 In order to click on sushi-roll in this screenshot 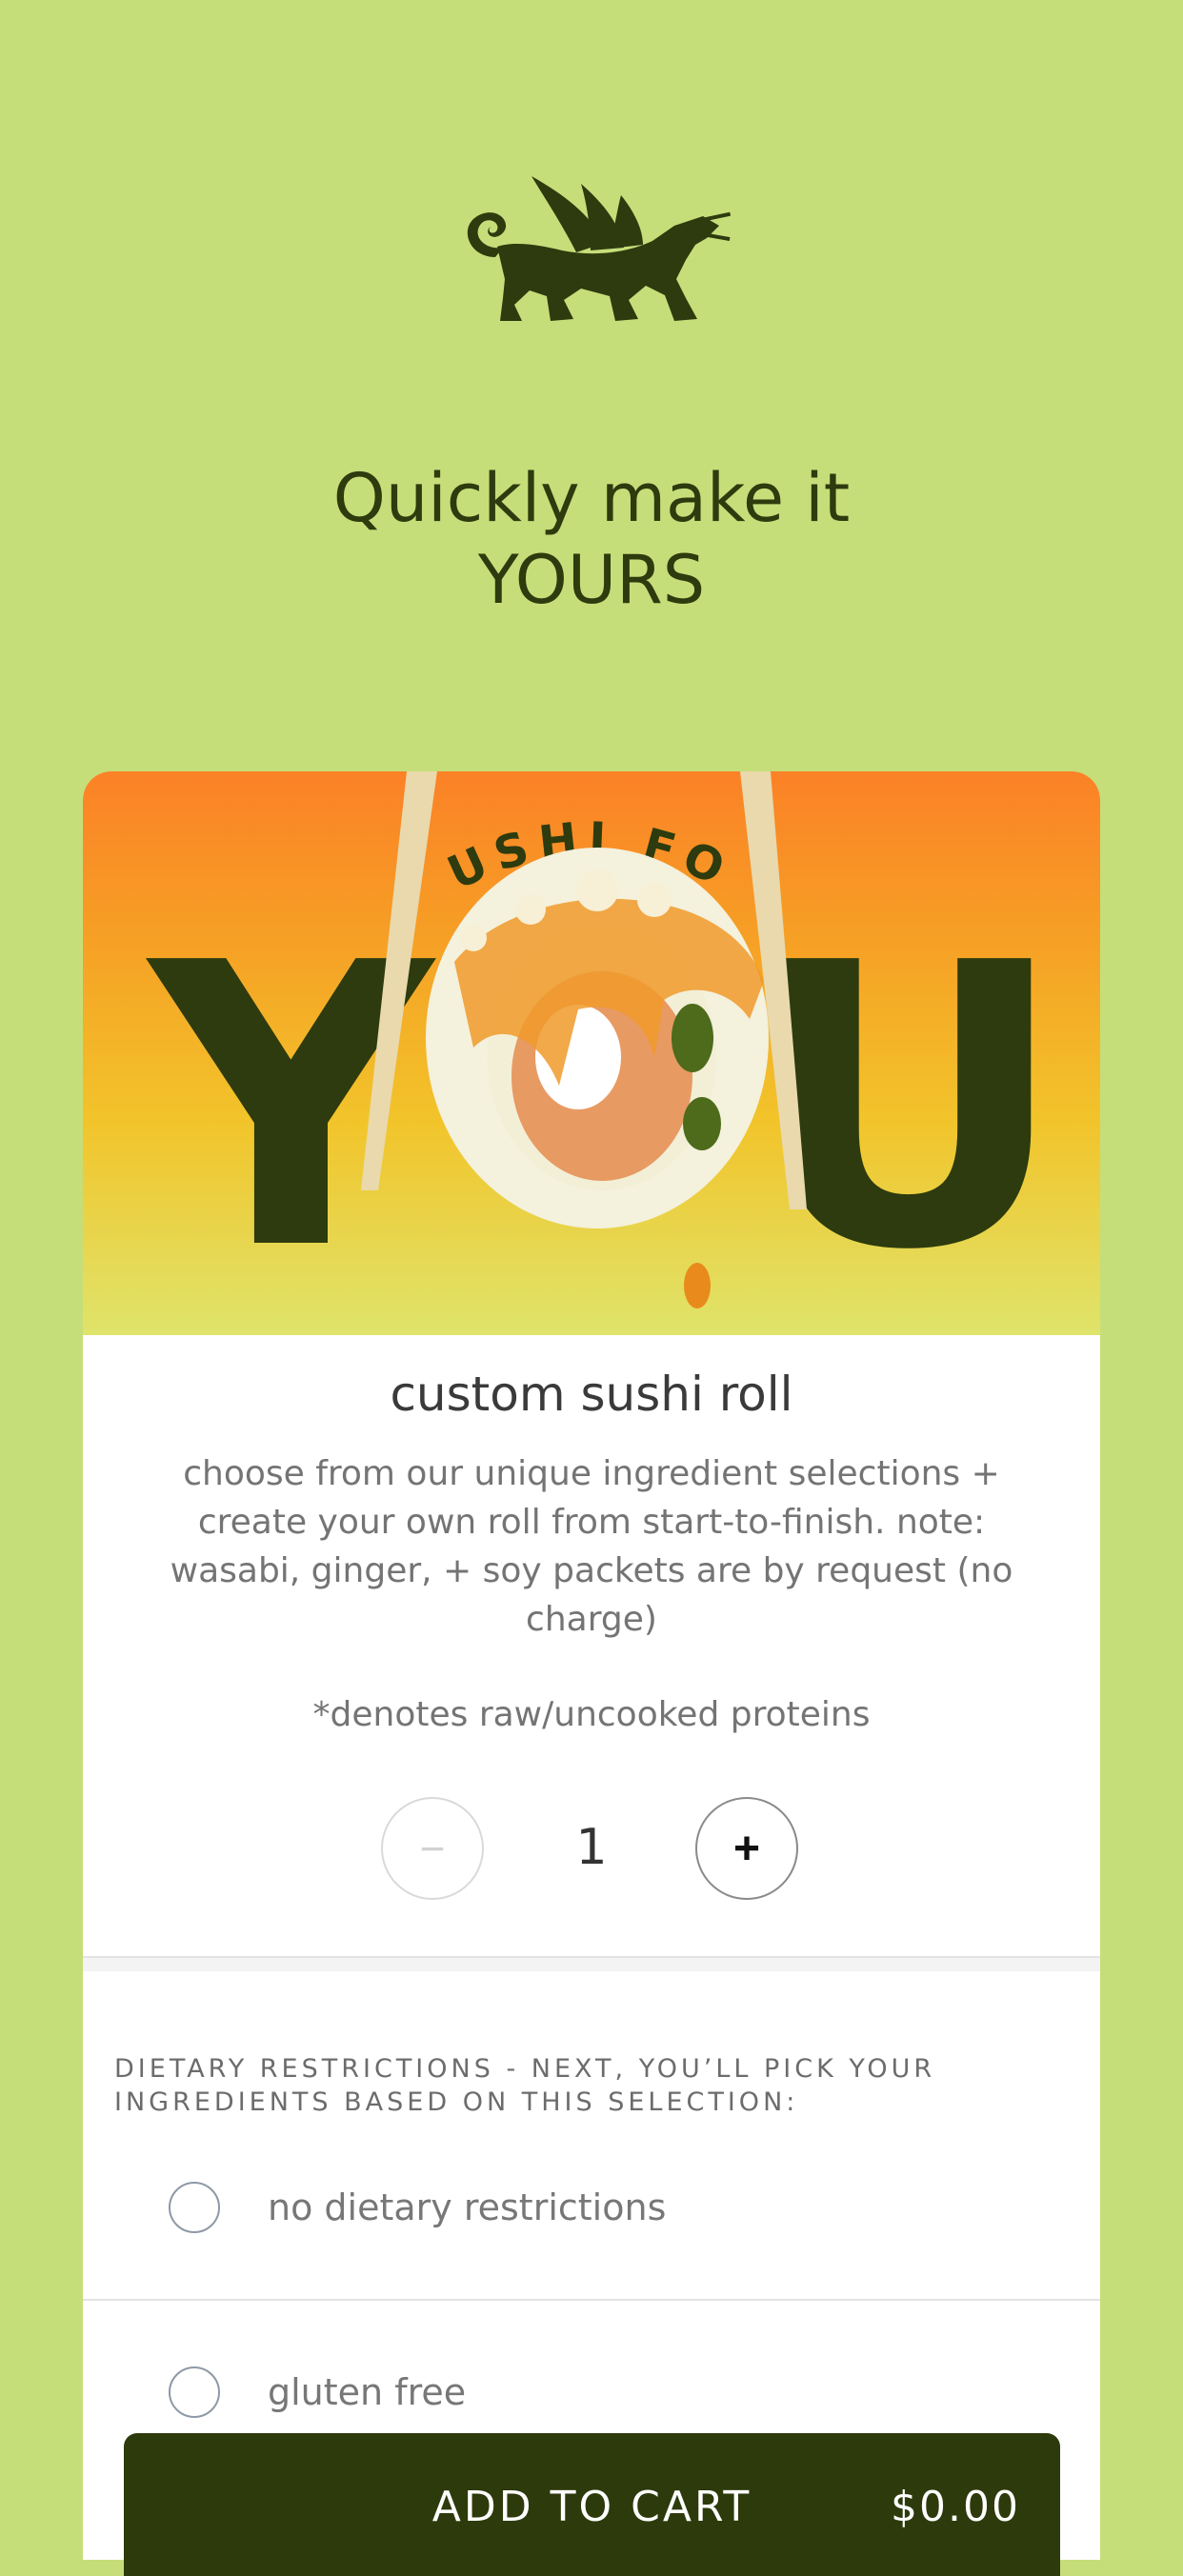, I will do `click(597, 1078)`.